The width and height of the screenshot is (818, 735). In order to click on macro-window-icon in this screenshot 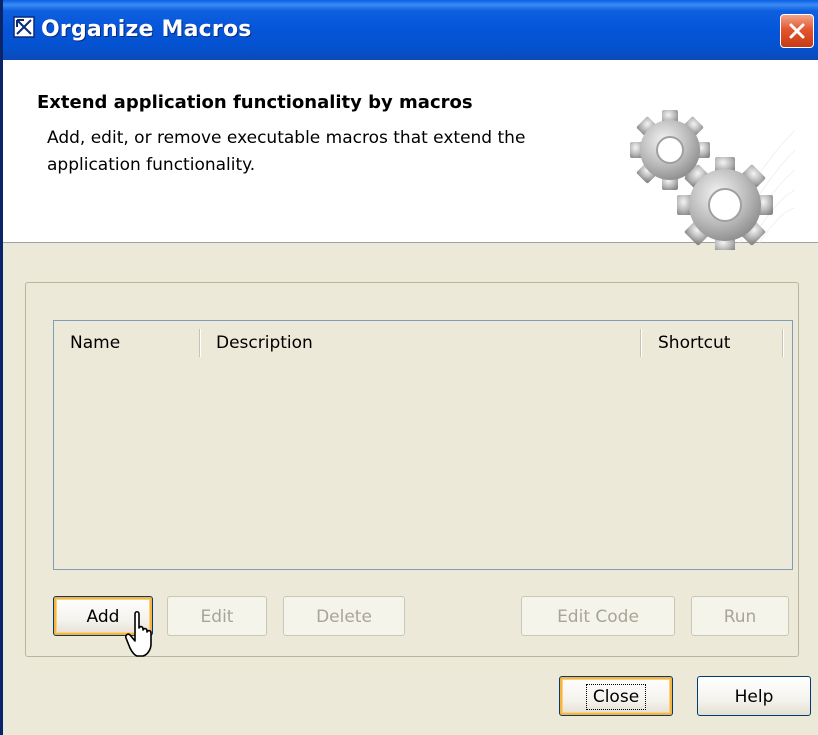, I will do `click(24, 27)`.